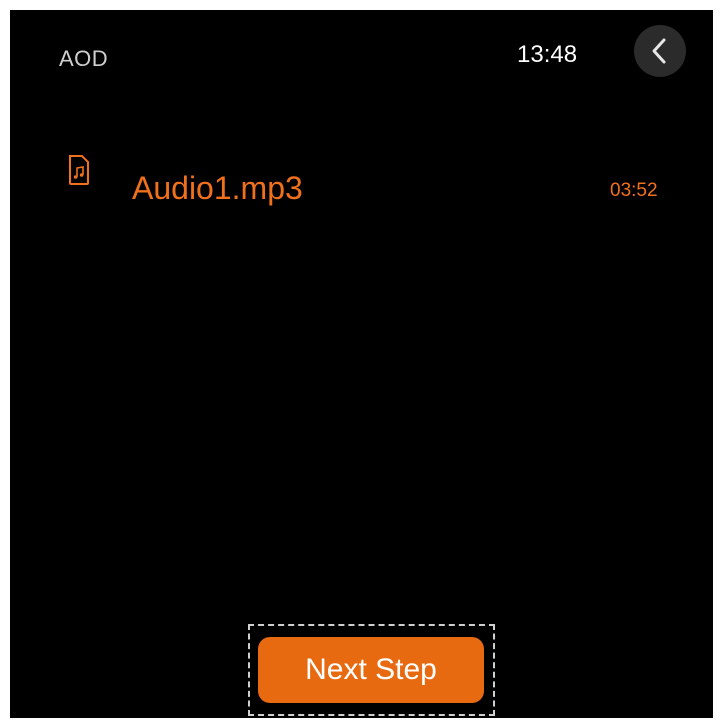 Image resolution: width=721 pixels, height=728 pixels. Describe the element at coordinates (371, 670) in the screenshot. I see `next-step-button: Next Step` at that location.